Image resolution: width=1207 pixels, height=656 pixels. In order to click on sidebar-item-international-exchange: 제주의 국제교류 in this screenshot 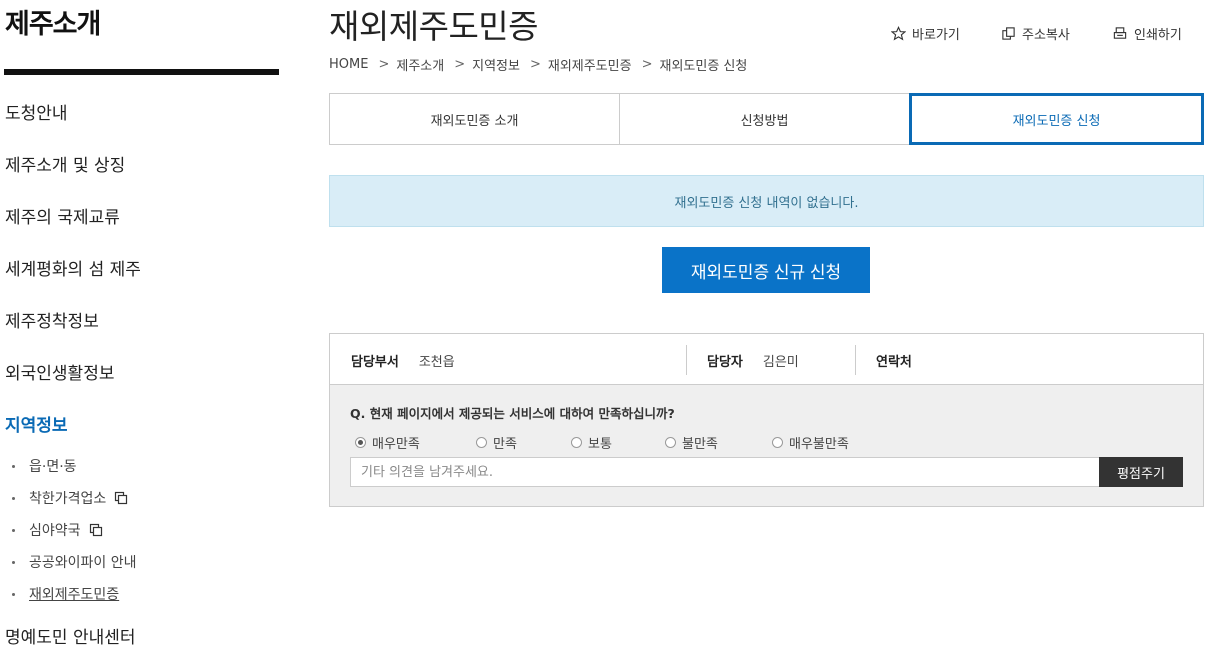, I will do `click(62, 215)`.